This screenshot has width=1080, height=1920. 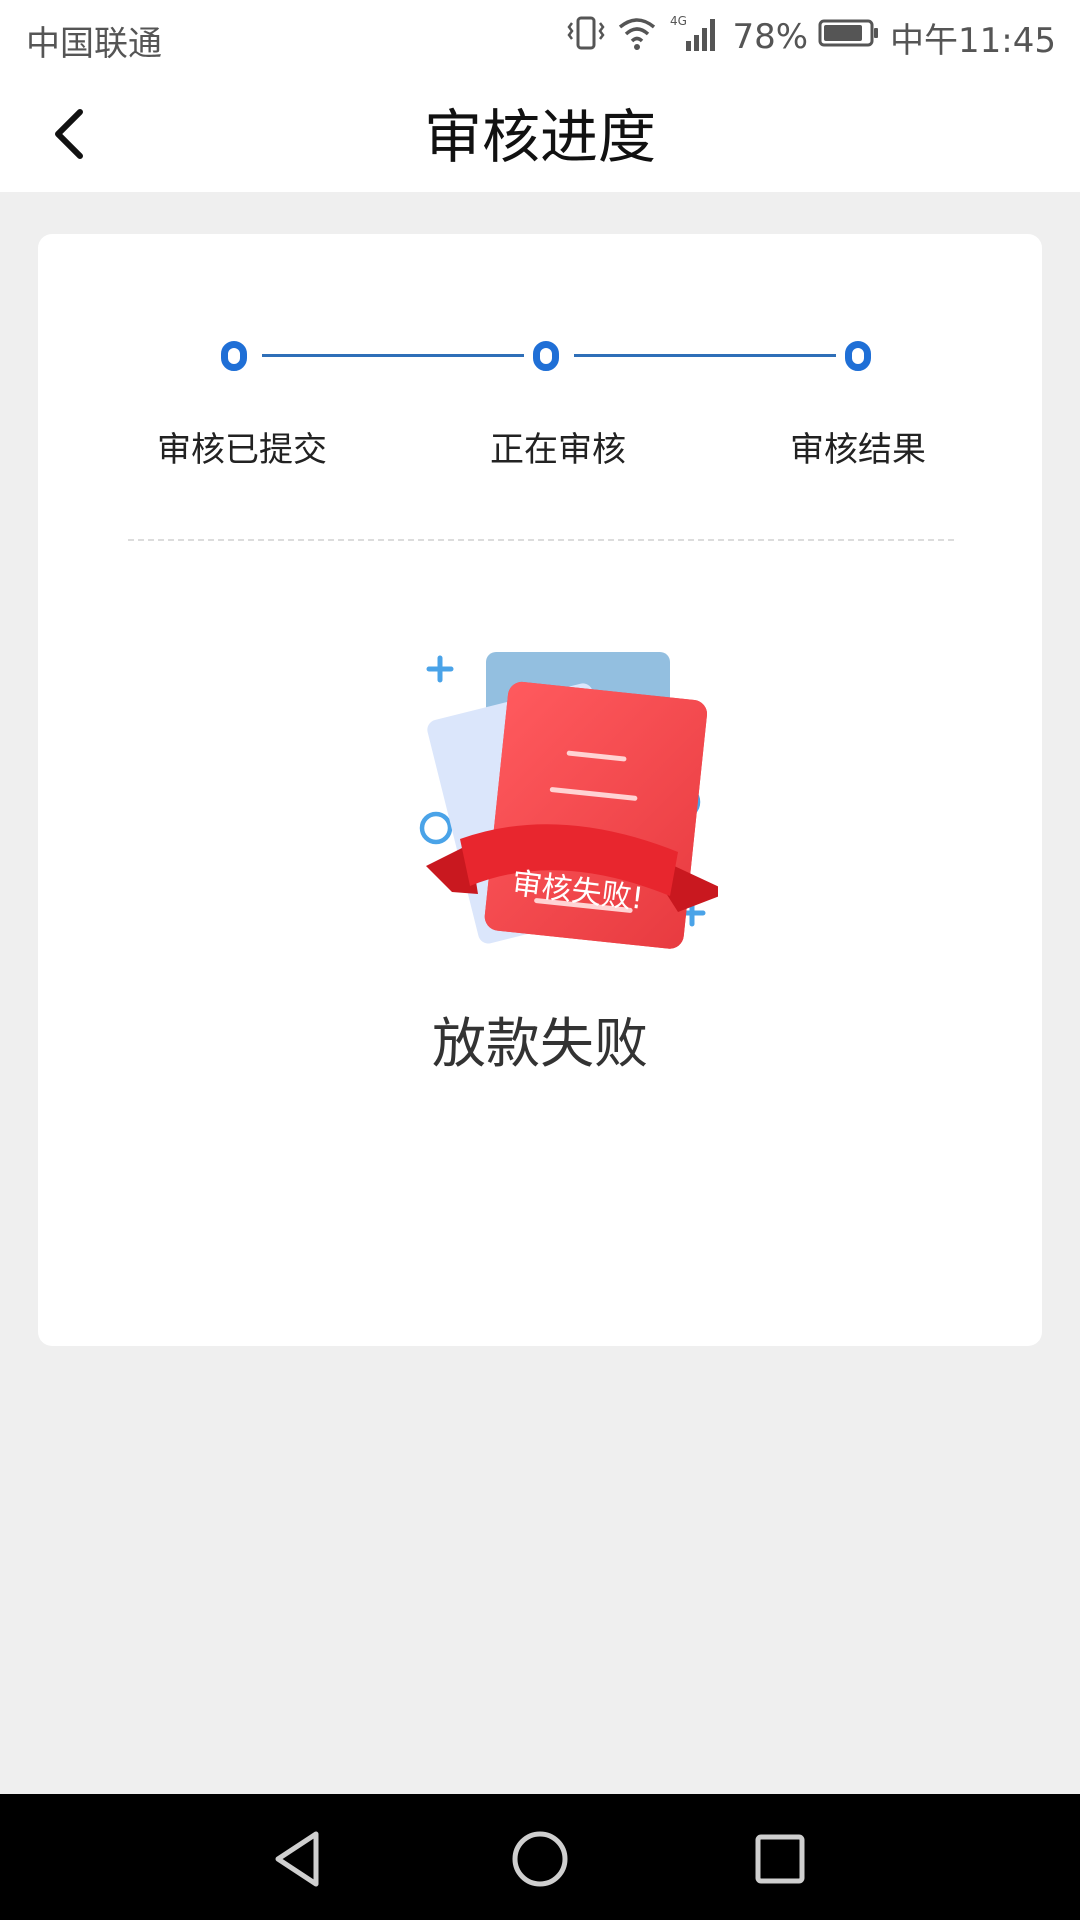 I want to click on nav-back-button, so click(x=299, y=1859).